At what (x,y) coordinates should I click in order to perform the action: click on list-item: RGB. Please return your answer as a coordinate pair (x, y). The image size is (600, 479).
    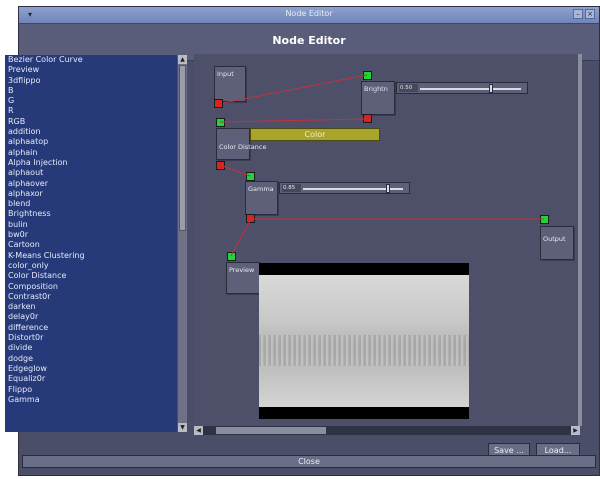
    Looking at the image, I should click on (91, 122).